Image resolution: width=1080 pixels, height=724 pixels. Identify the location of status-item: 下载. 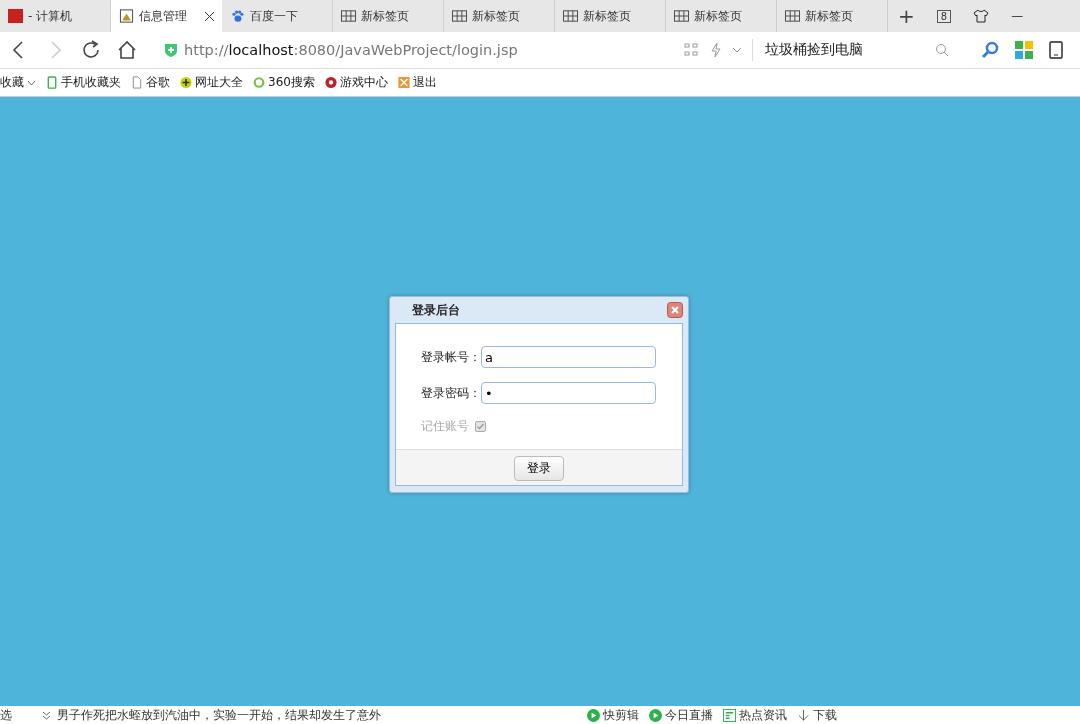
(825, 715).